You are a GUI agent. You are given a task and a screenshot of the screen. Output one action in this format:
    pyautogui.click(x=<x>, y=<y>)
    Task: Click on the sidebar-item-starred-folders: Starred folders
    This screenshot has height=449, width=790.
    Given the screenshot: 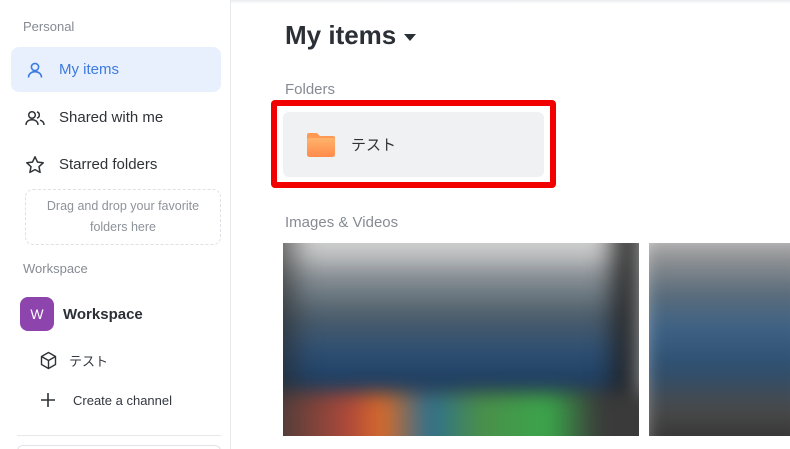 What is the action you would take?
    pyautogui.click(x=116, y=164)
    